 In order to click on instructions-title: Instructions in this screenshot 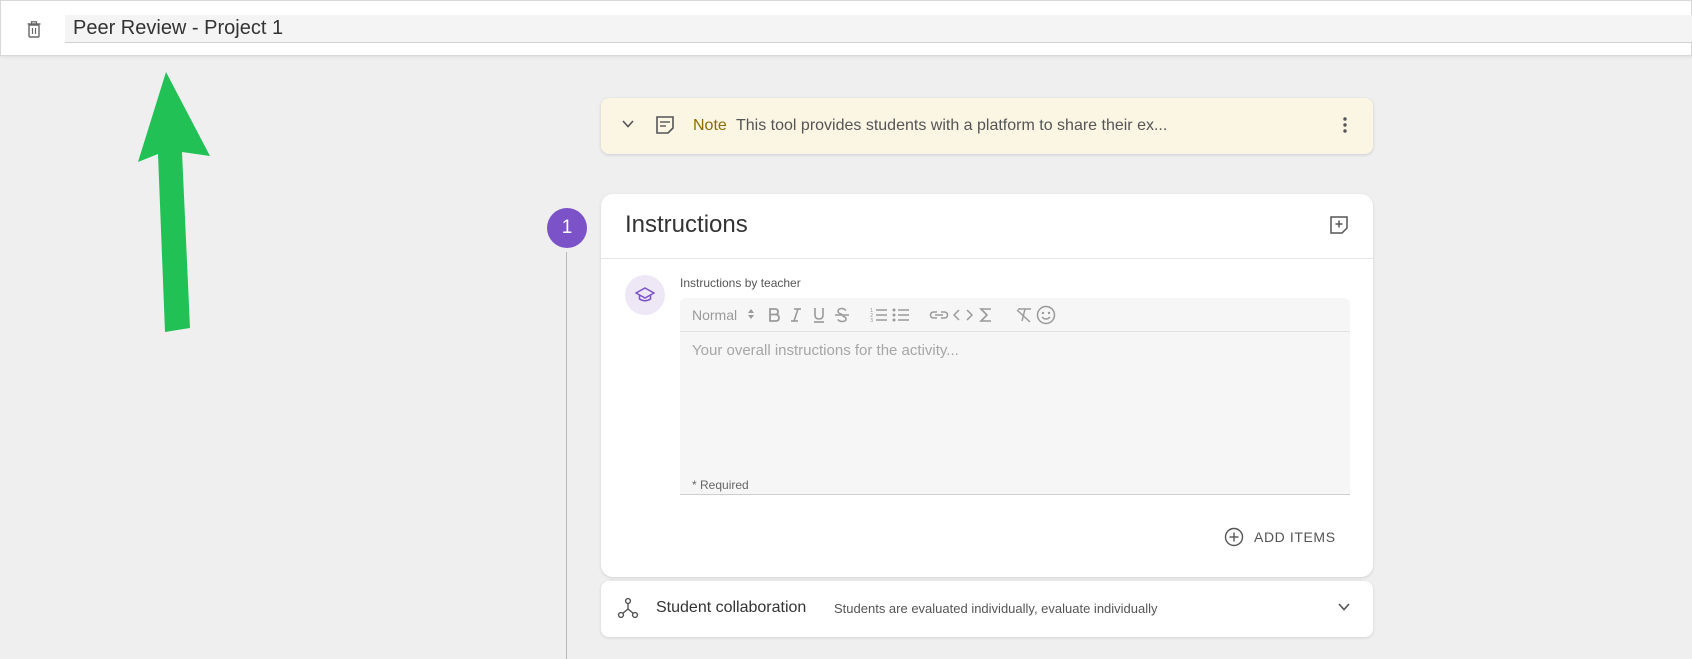, I will do `click(686, 224)`.